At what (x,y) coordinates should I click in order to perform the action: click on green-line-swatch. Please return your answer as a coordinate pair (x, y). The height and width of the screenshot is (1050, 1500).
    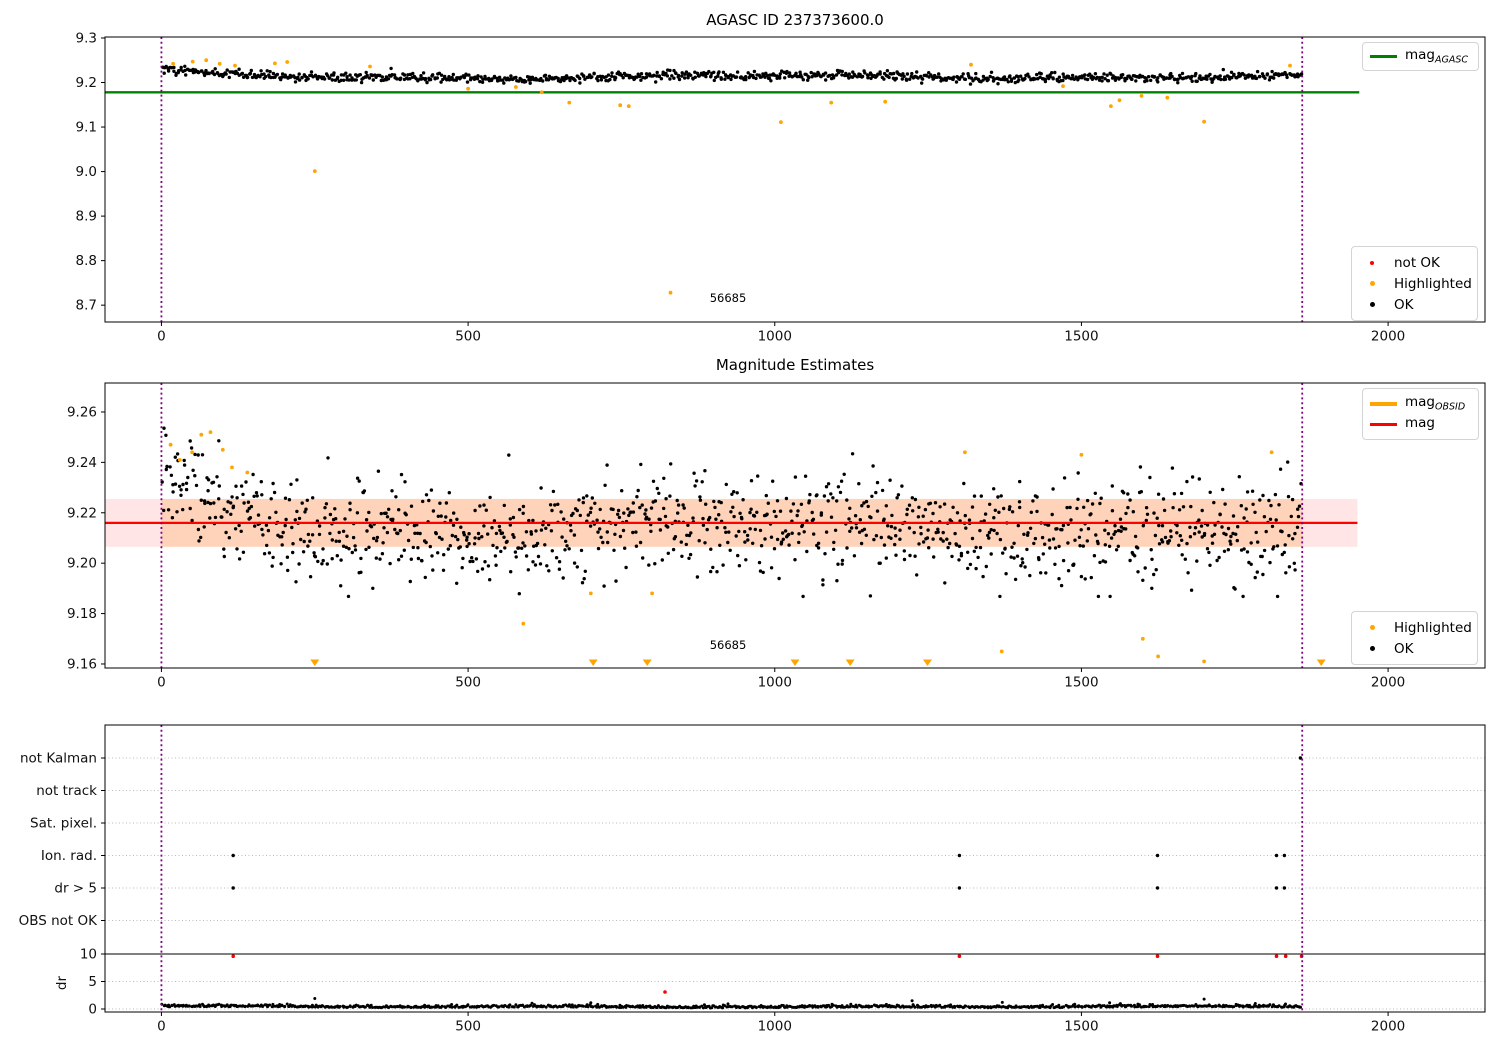
    Looking at the image, I should click on (1383, 56).